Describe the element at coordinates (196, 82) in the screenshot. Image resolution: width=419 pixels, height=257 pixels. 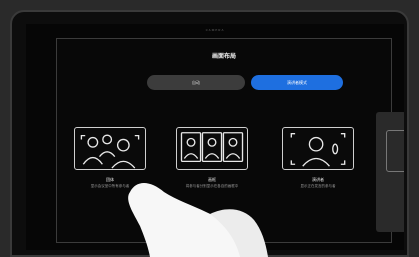
I see `tab-auto: 自动` at that location.